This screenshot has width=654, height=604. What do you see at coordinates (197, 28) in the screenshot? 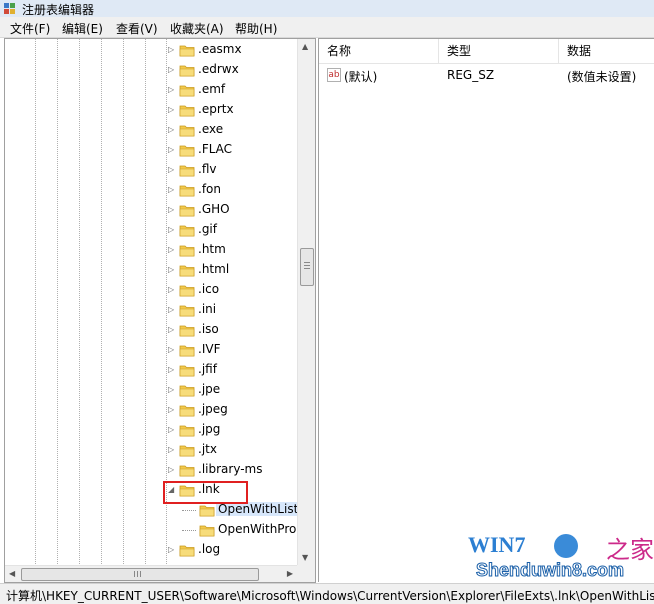
I see `menu-favorites: 收藏夹(A)` at bounding box center [197, 28].